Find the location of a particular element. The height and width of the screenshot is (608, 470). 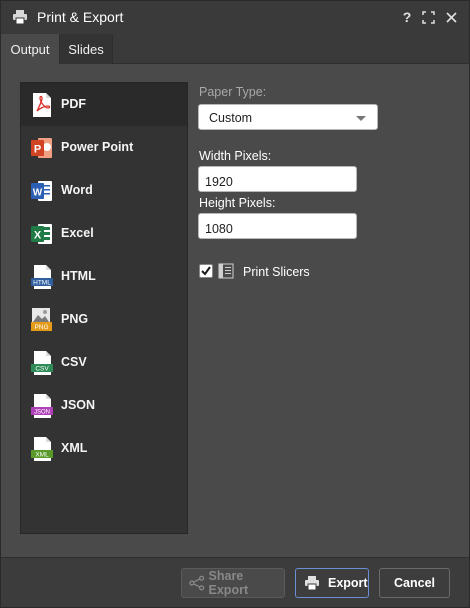

format-label: PDF is located at coordinates (73, 104).